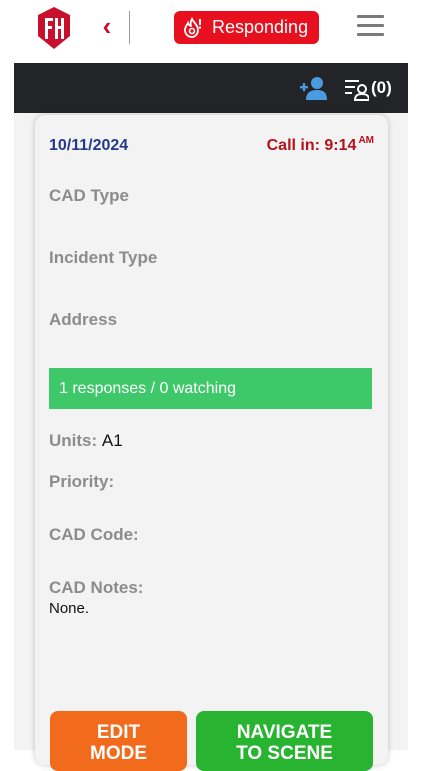  Describe the element at coordinates (129, 27) in the screenshot. I see `header-divider` at that location.